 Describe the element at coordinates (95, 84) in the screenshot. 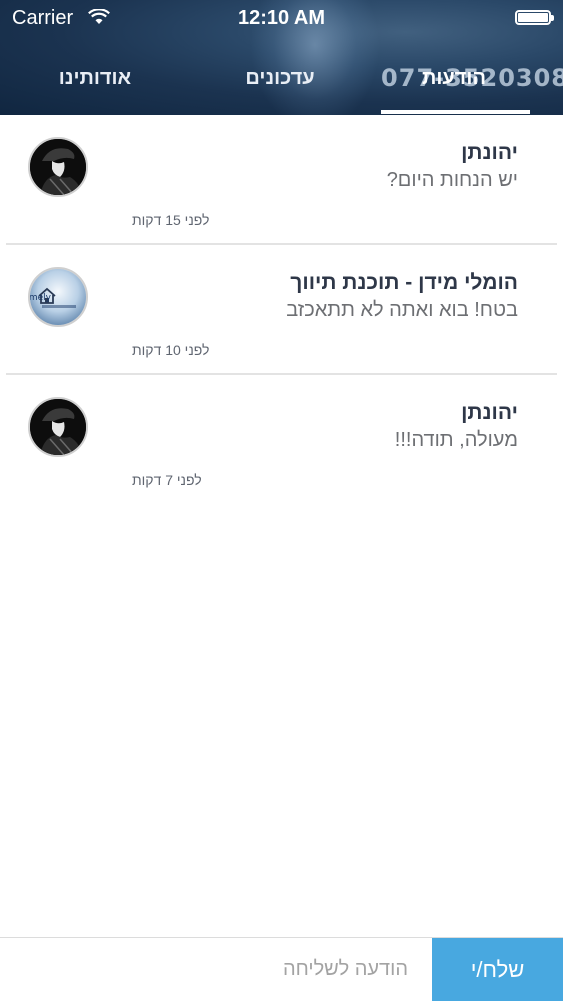

I see `tab-about: אודותינו` at that location.